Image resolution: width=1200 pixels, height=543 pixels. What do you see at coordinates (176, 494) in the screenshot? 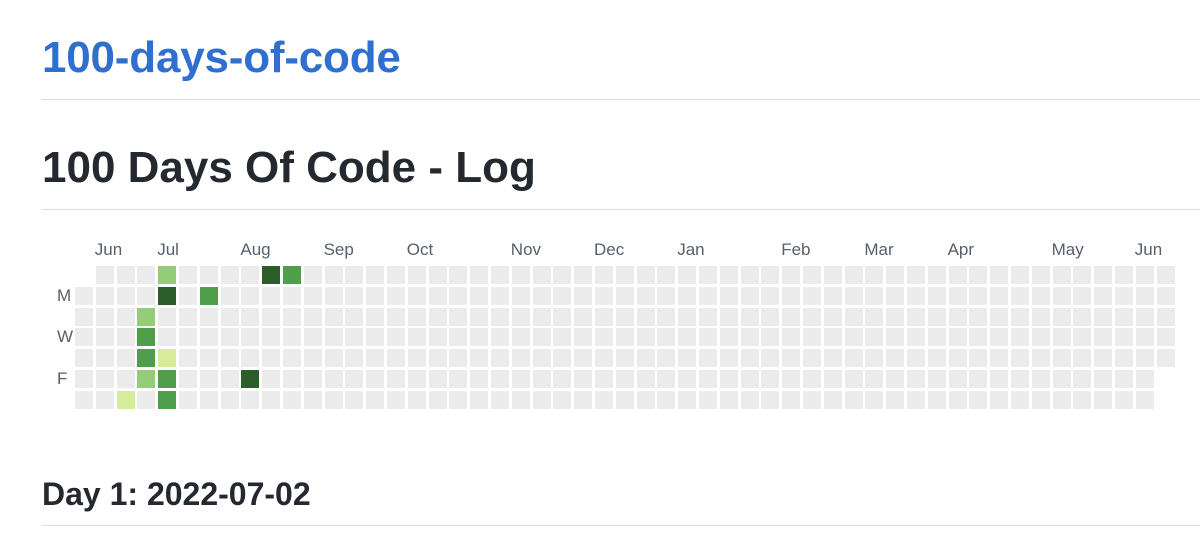
I see `day-entry-heading: Day 1: 2022-07-02` at bounding box center [176, 494].